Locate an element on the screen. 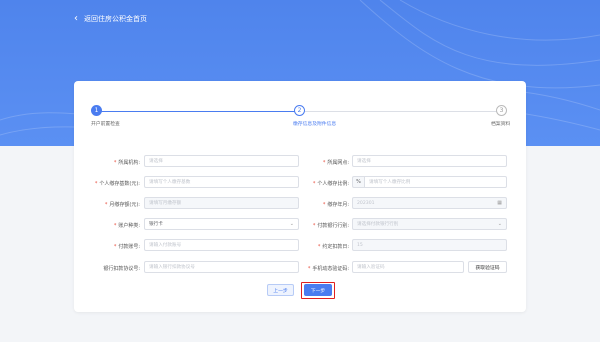  chevron-left-icon: ‹ is located at coordinates (76, 18).